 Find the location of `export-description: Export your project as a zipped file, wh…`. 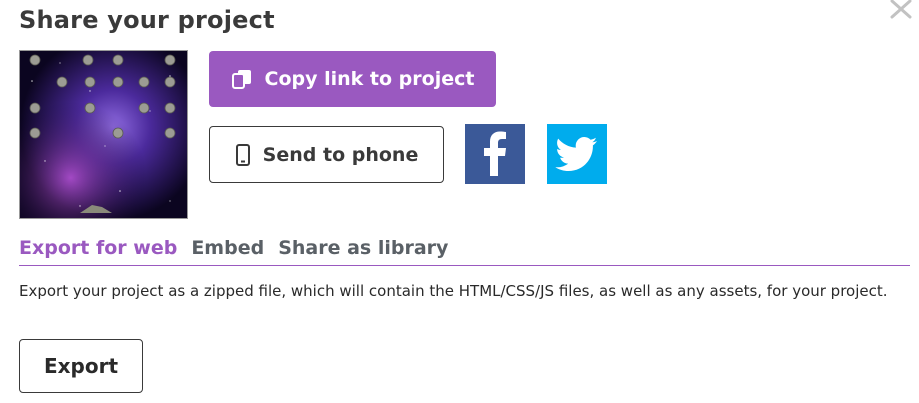

export-description: Export your project as a zipped file, wh… is located at coordinates (453, 291).